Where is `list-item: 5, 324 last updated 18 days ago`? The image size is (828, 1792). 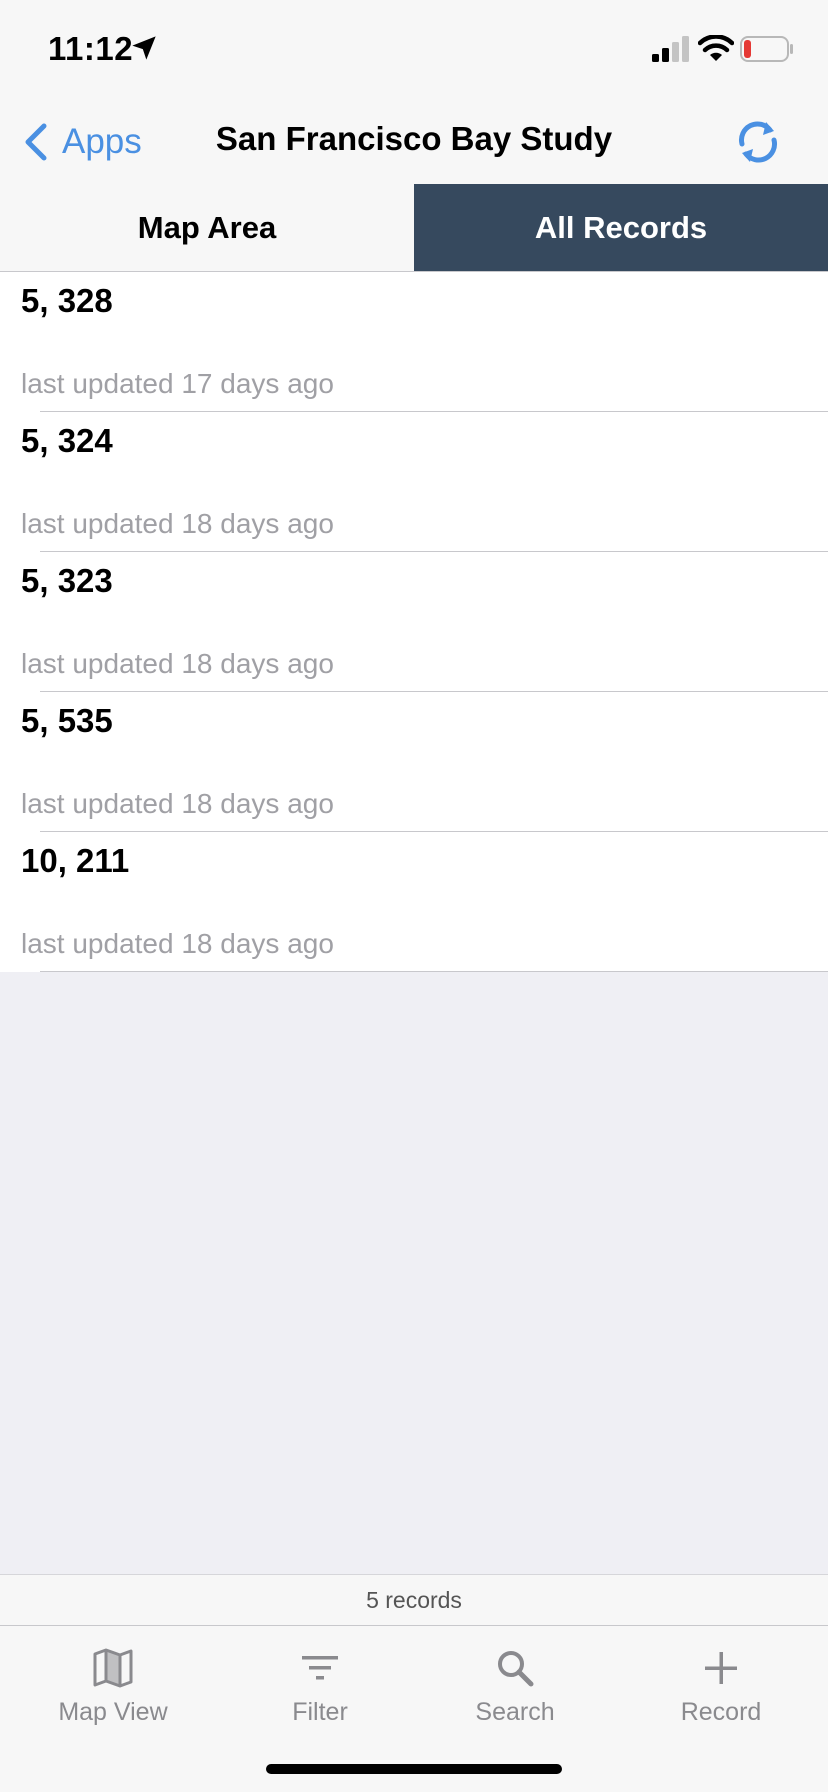
list-item: 5, 324 last updated 18 days ago is located at coordinates (414, 482).